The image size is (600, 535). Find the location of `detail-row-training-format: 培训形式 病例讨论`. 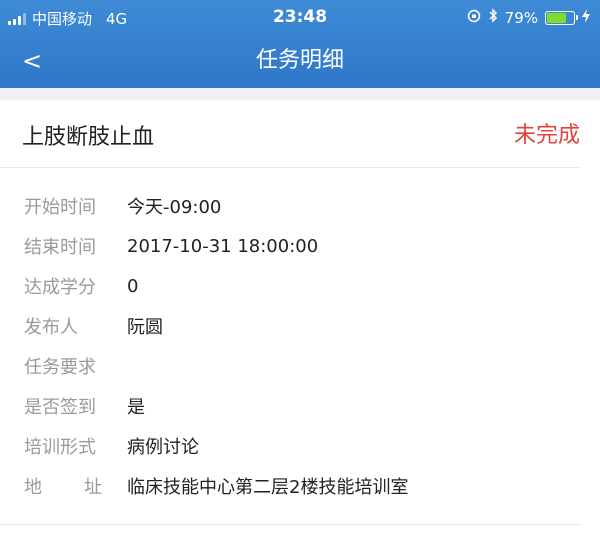

detail-row-training-format: 培训形式 病例讨论 is located at coordinates (302, 446).